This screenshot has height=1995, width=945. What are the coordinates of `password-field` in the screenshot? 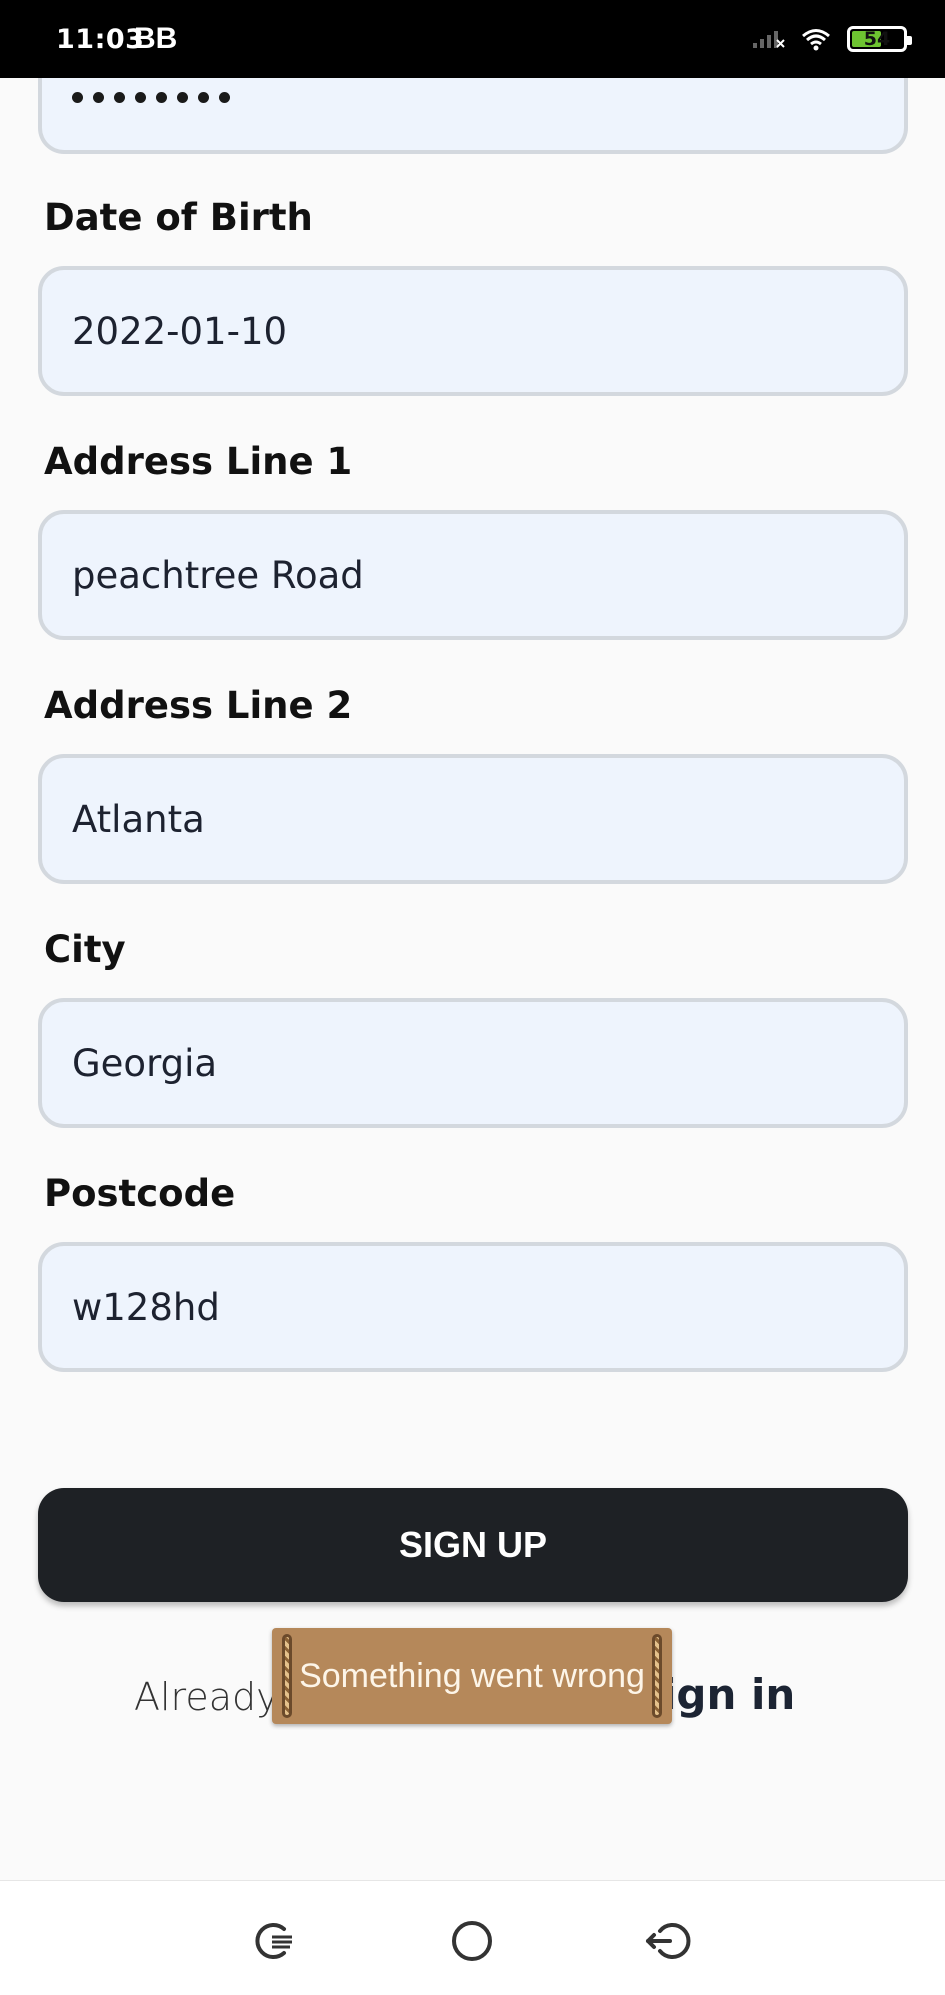 It's located at (473, 116).